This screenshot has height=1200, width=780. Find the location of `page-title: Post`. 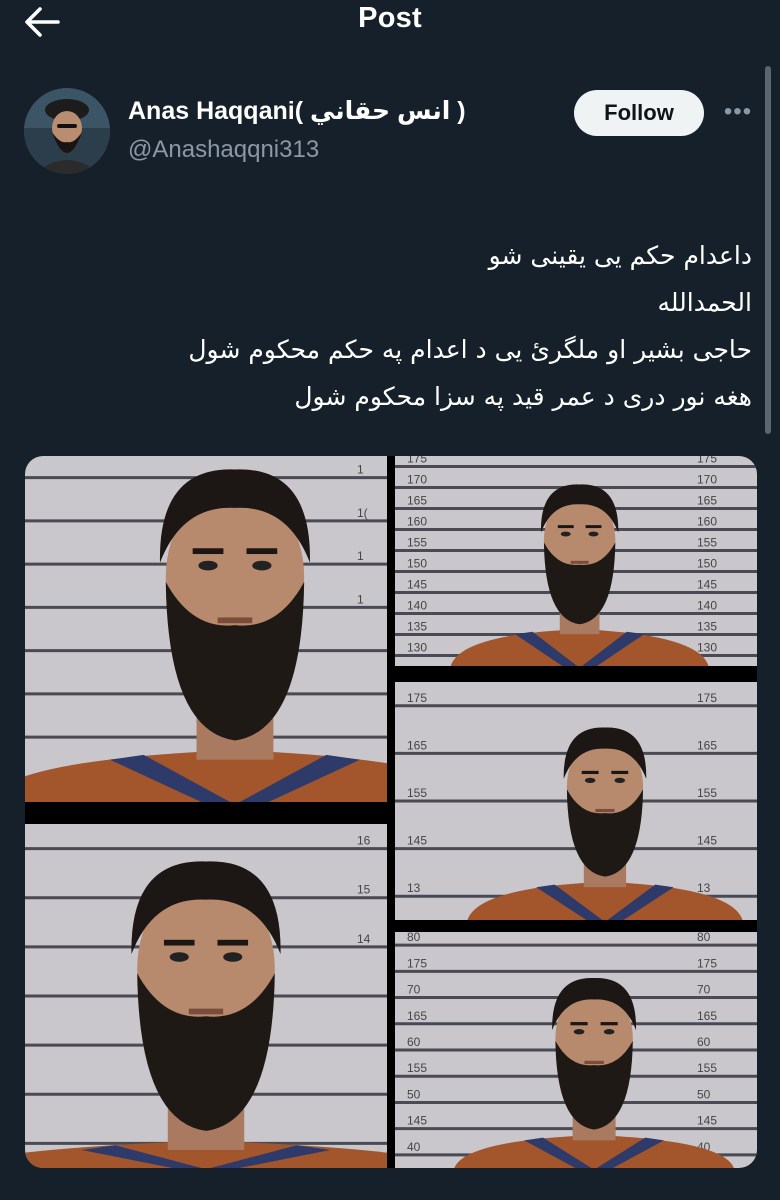

page-title: Post is located at coordinates (390, 18).